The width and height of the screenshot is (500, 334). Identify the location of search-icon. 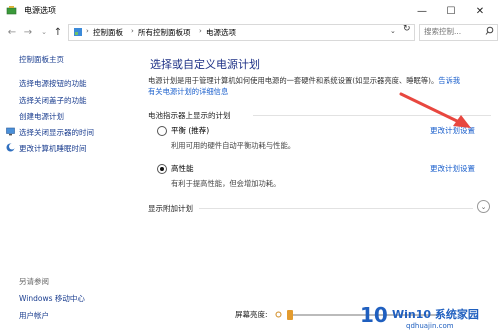
(489, 31).